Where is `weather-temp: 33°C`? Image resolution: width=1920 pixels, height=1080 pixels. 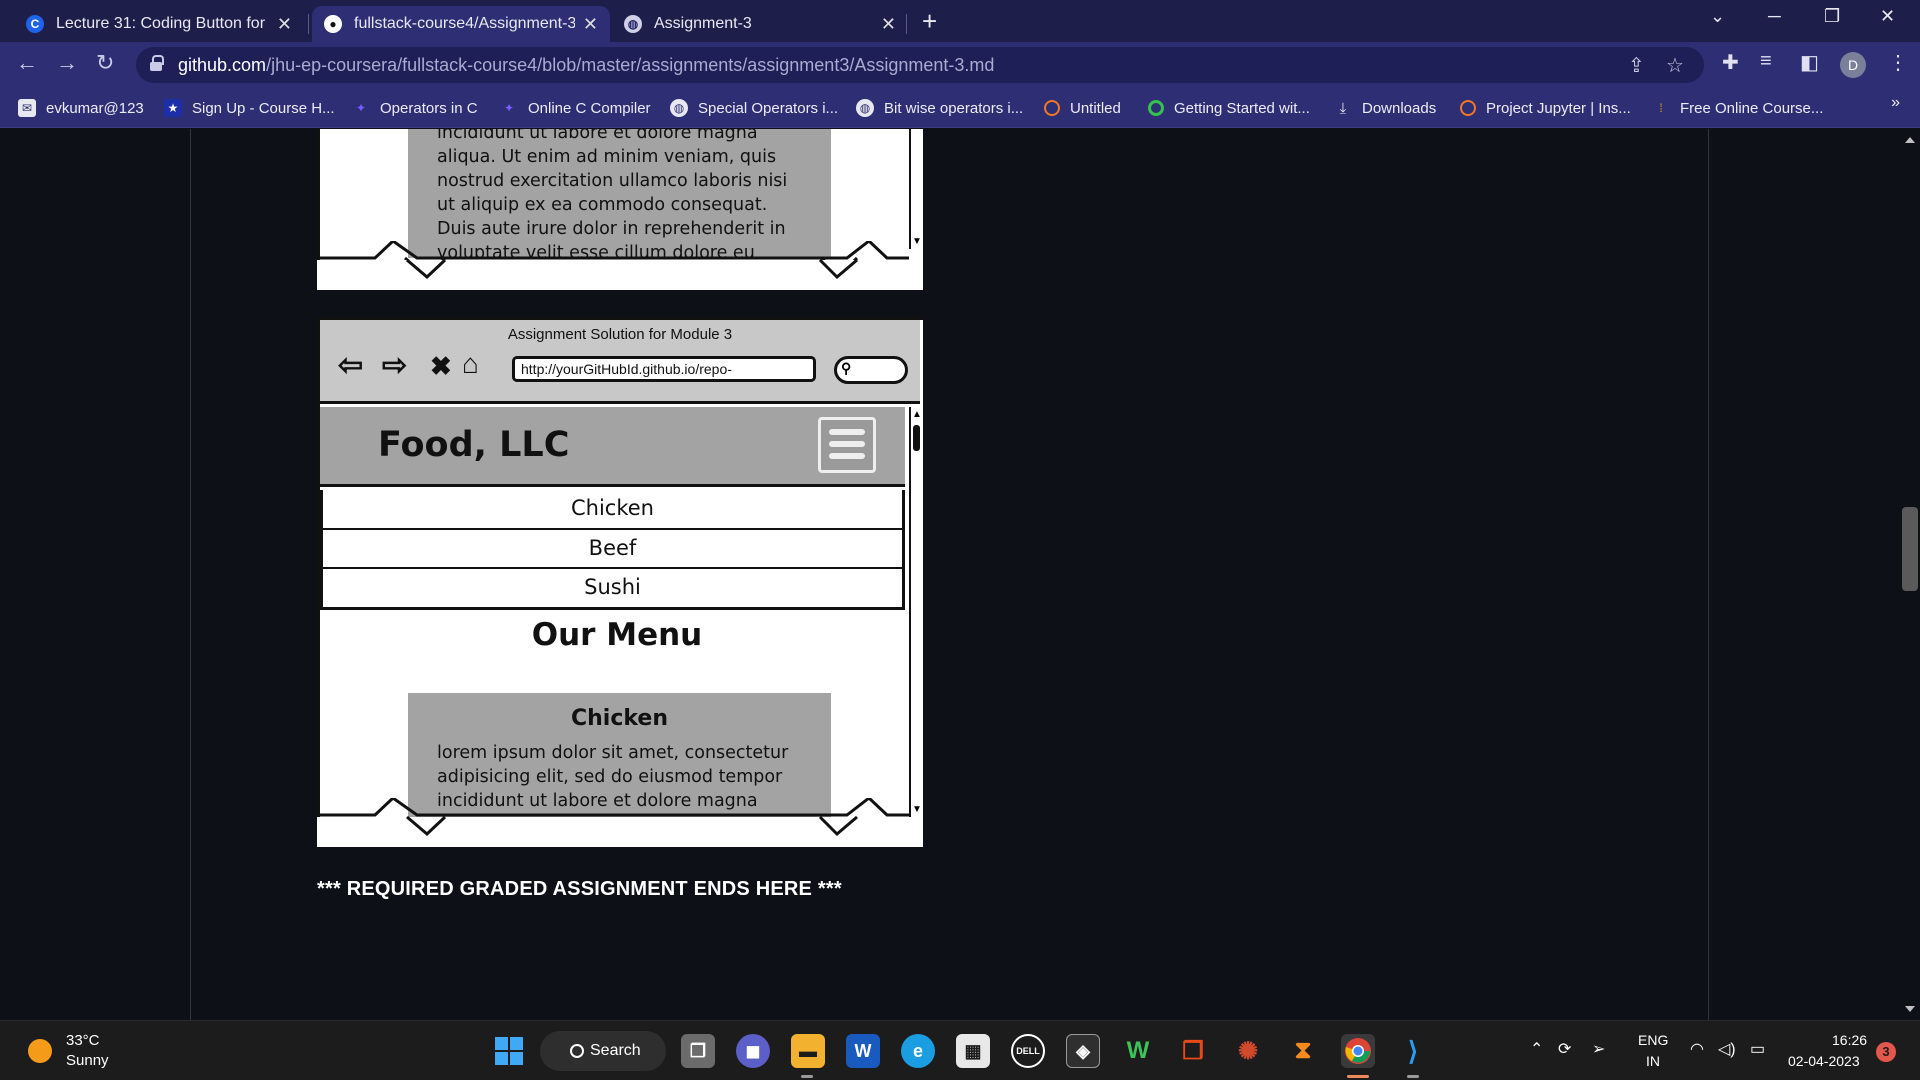 weather-temp: 33°C is located at coordinates (83, 1040).